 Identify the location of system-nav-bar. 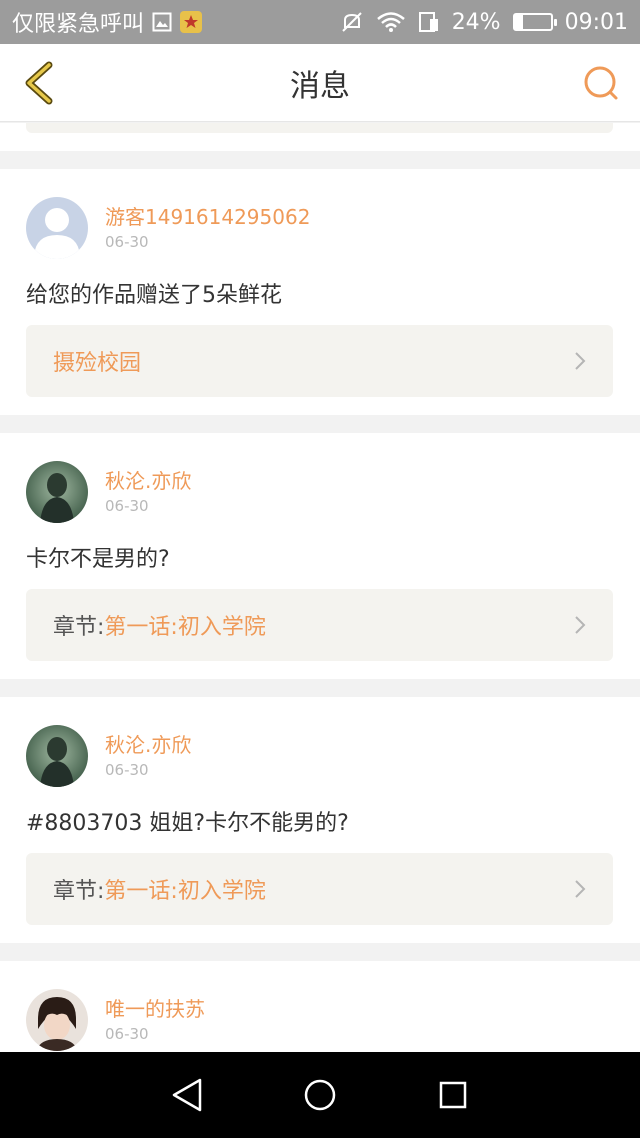
(320, 1095).